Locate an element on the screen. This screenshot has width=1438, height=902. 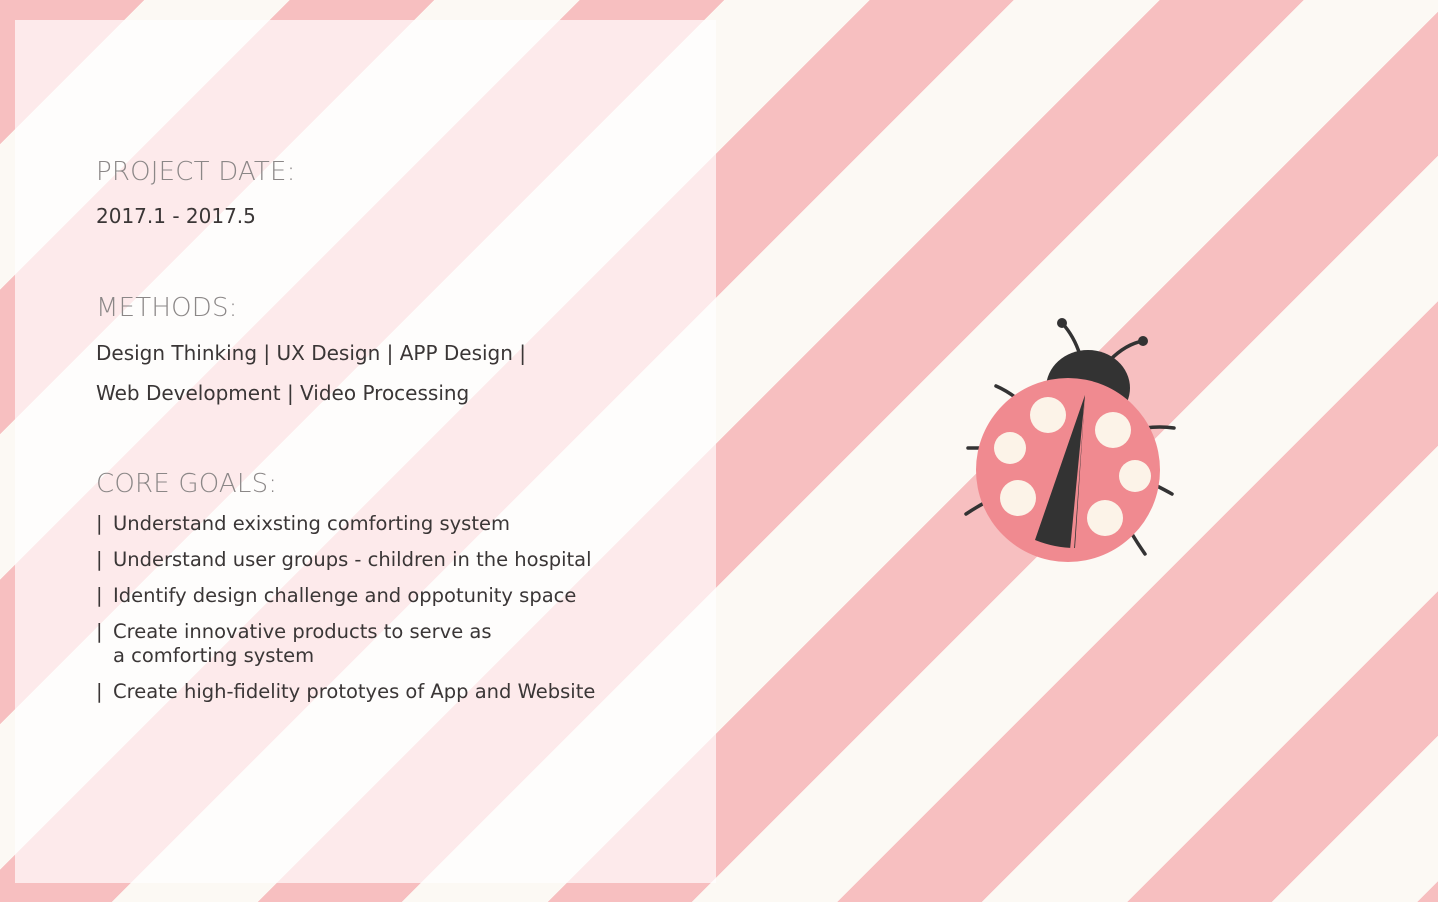
methods-heading: METHODS: is located at coordinates (167, 308).